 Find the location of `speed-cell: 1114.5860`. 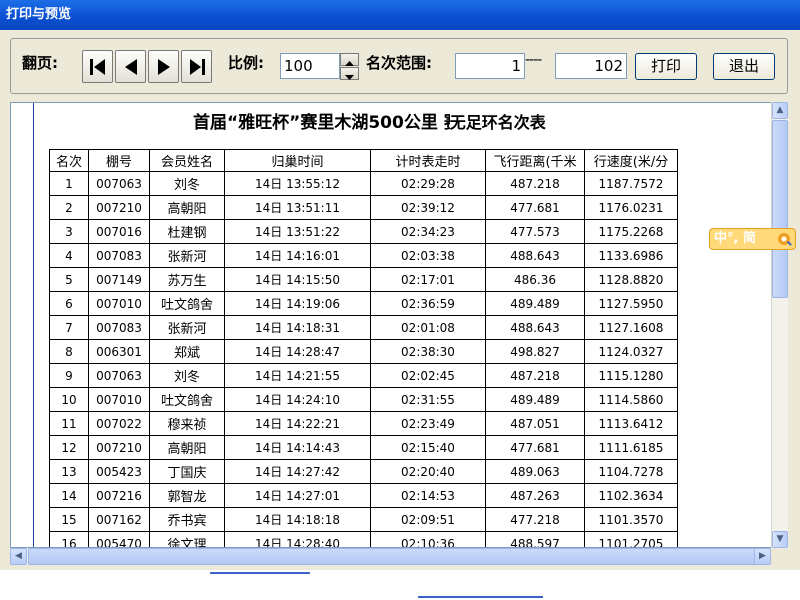

speed-cell: 1114.5860 is located at coordinates (631, 399).